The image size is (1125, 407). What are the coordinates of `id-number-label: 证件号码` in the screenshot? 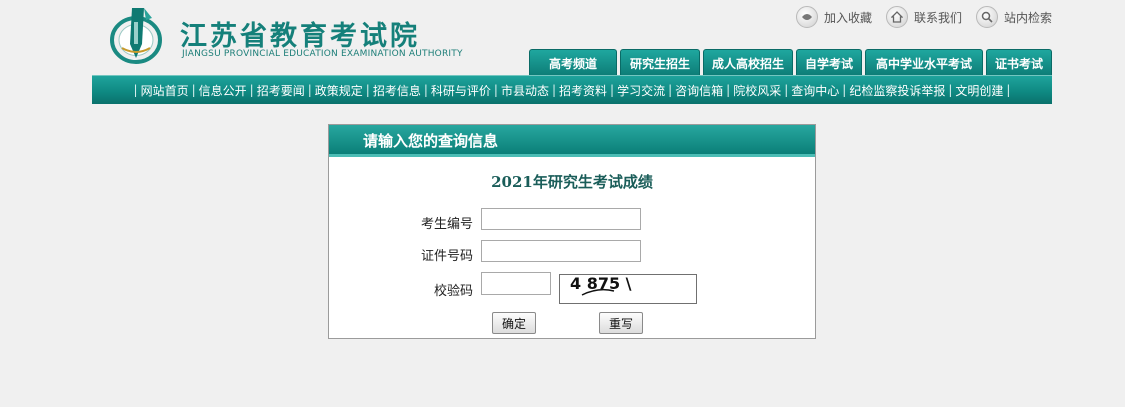 It's located at (446, 256).